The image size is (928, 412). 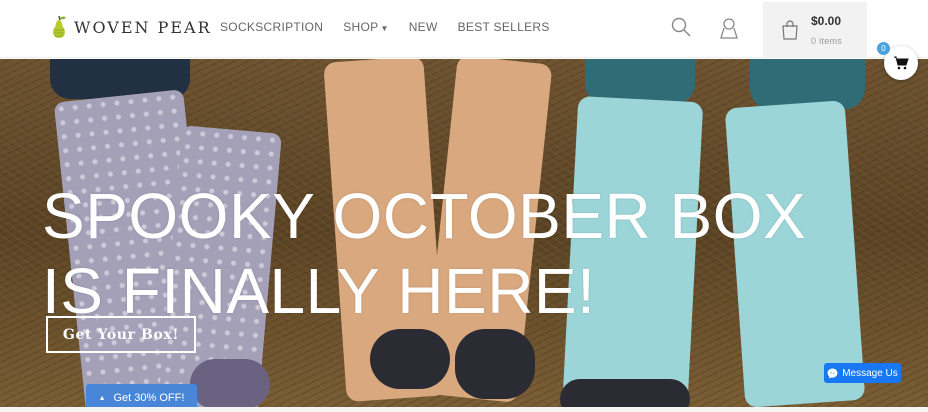 I want to click on shopping-bag-icon, so click(x=790, y=31).